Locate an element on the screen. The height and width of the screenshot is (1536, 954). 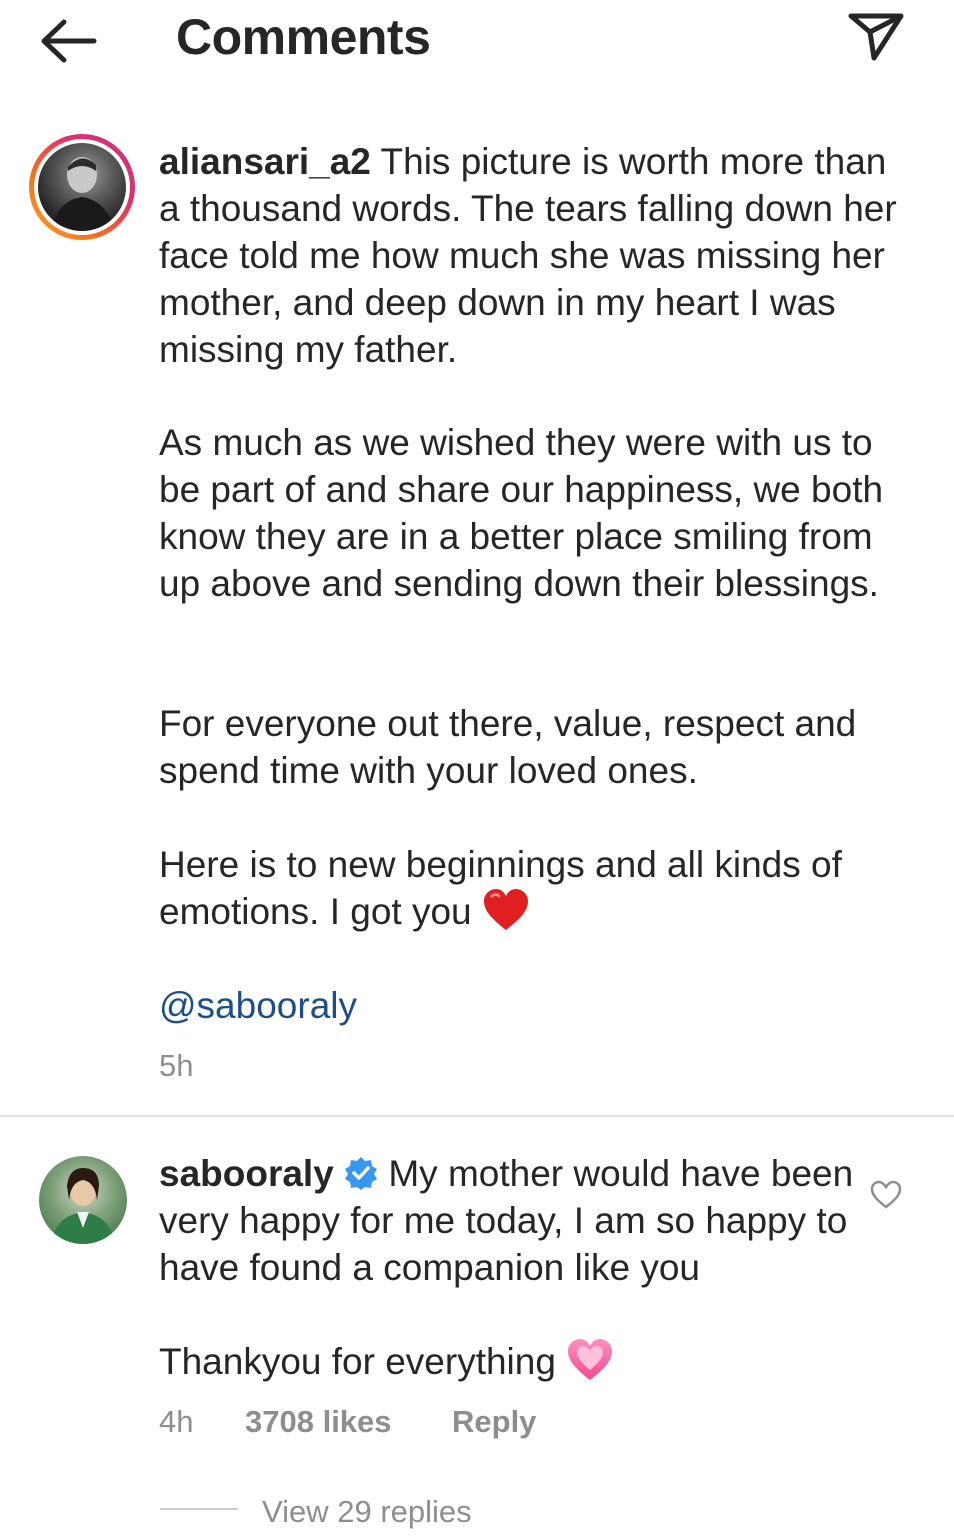
like-heart-icon is located at coordinates (886, 1195).